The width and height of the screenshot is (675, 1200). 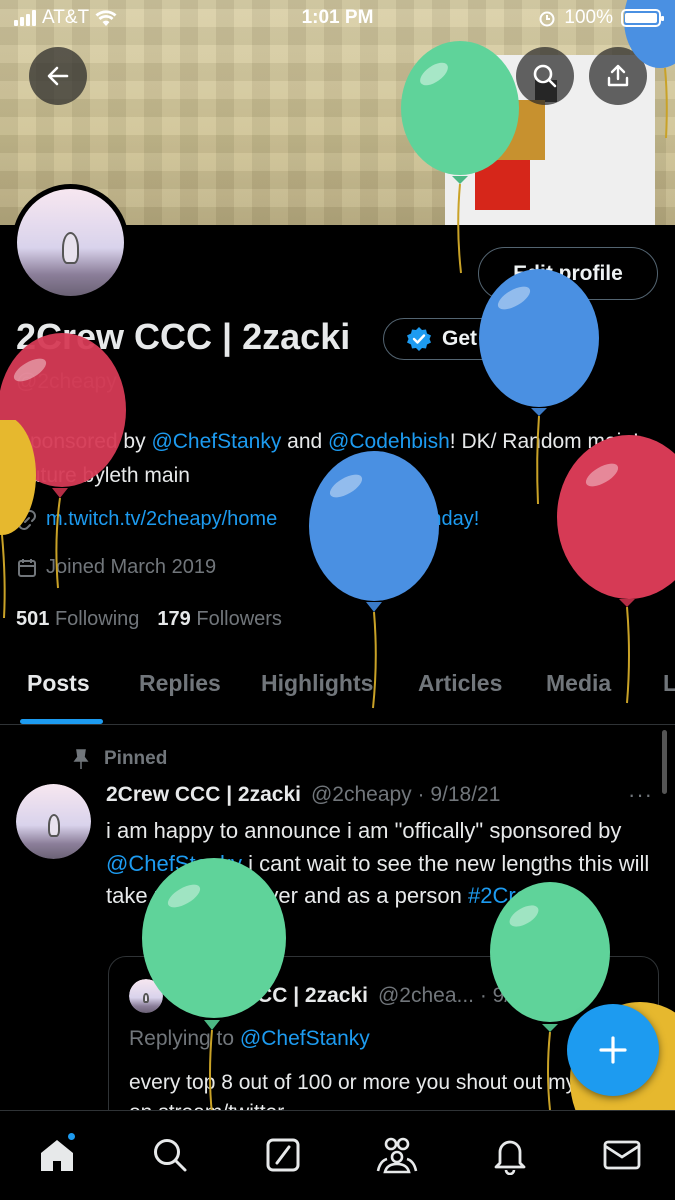 I want to click on nav-grok, so click(x=283, y=1155).